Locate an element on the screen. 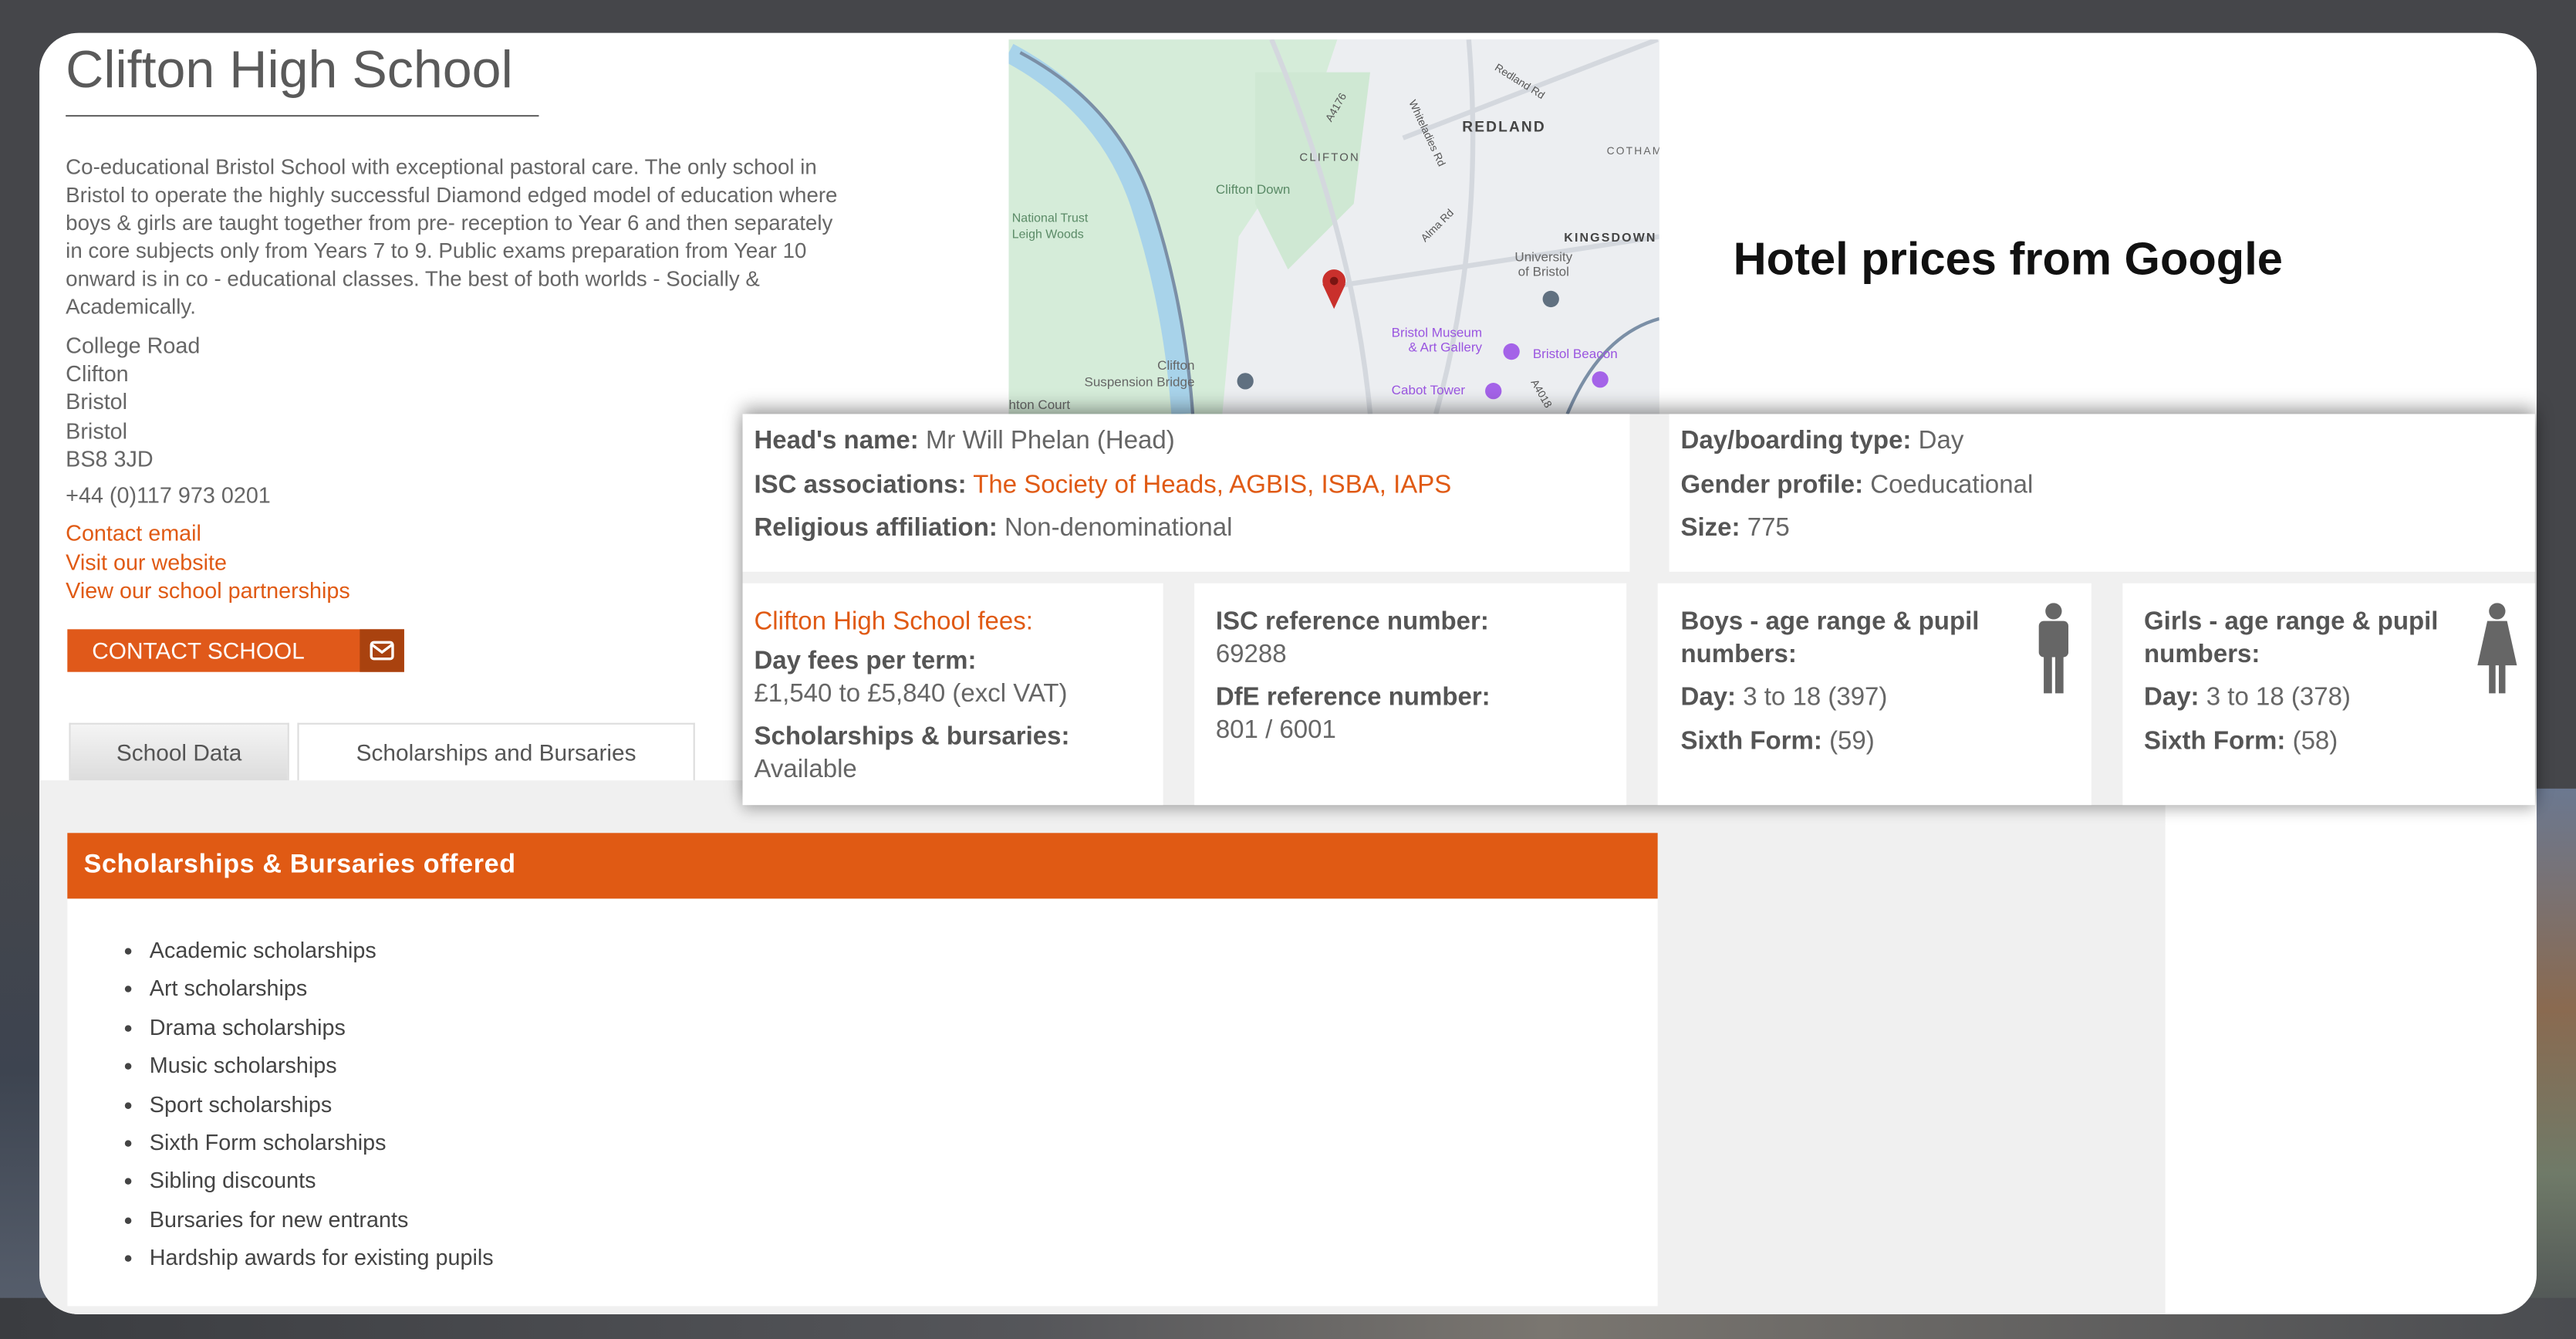  value: (58) is located at coordinates (2315, 742).